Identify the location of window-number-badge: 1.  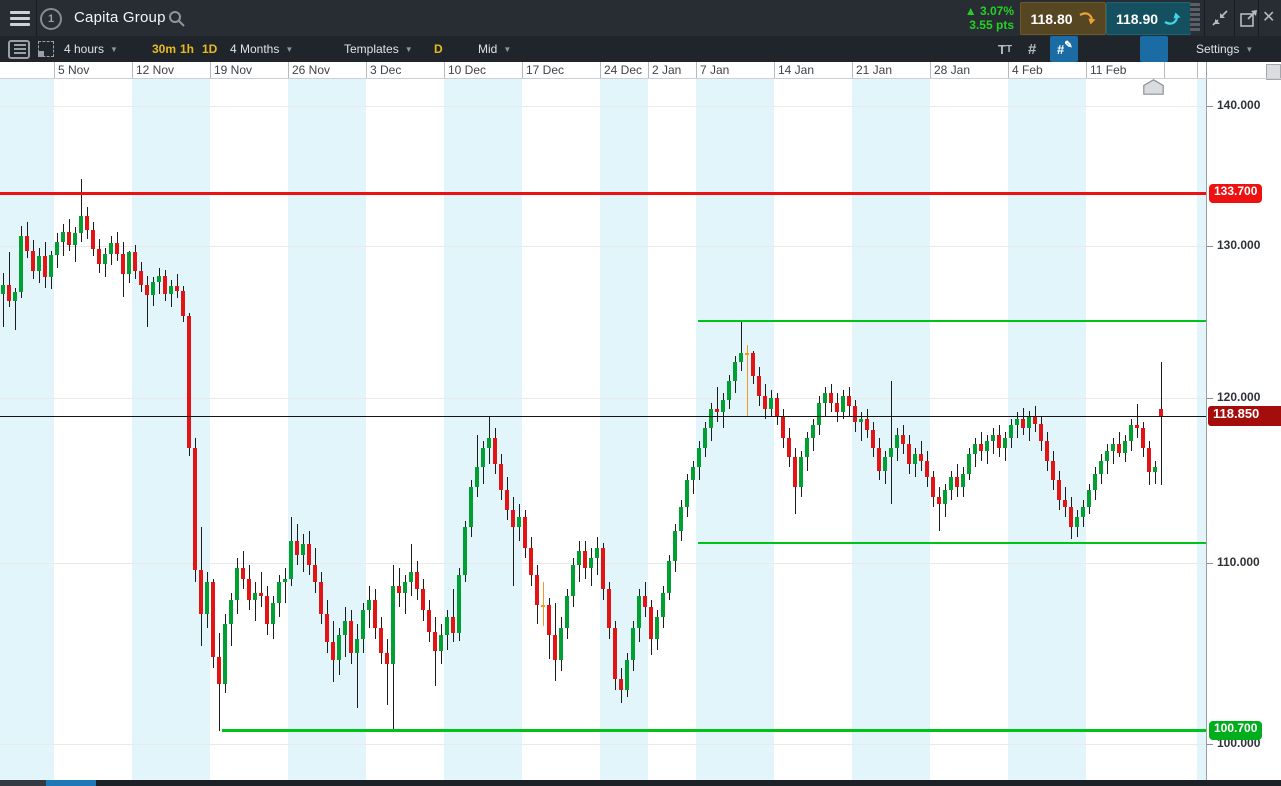
(51, 19).